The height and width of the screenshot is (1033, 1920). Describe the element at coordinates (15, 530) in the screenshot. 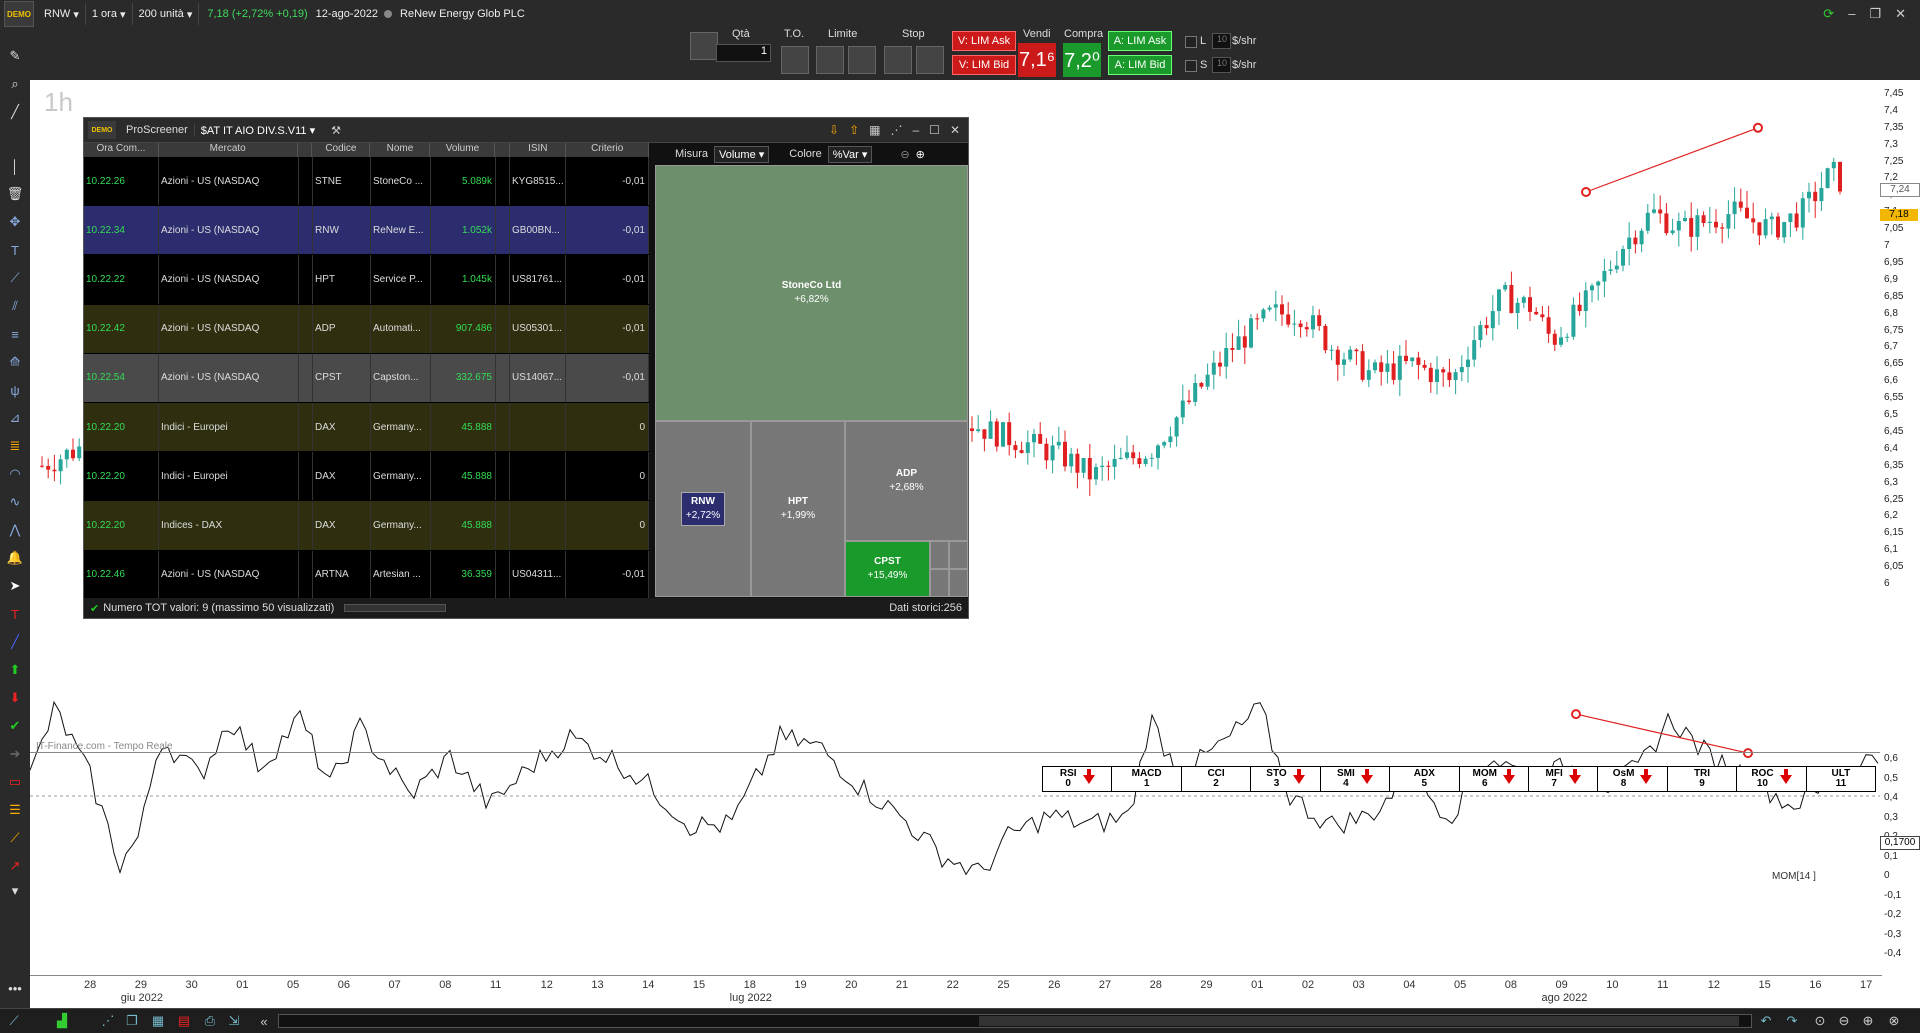

I see `pattern-icon: ⋀` at that location.